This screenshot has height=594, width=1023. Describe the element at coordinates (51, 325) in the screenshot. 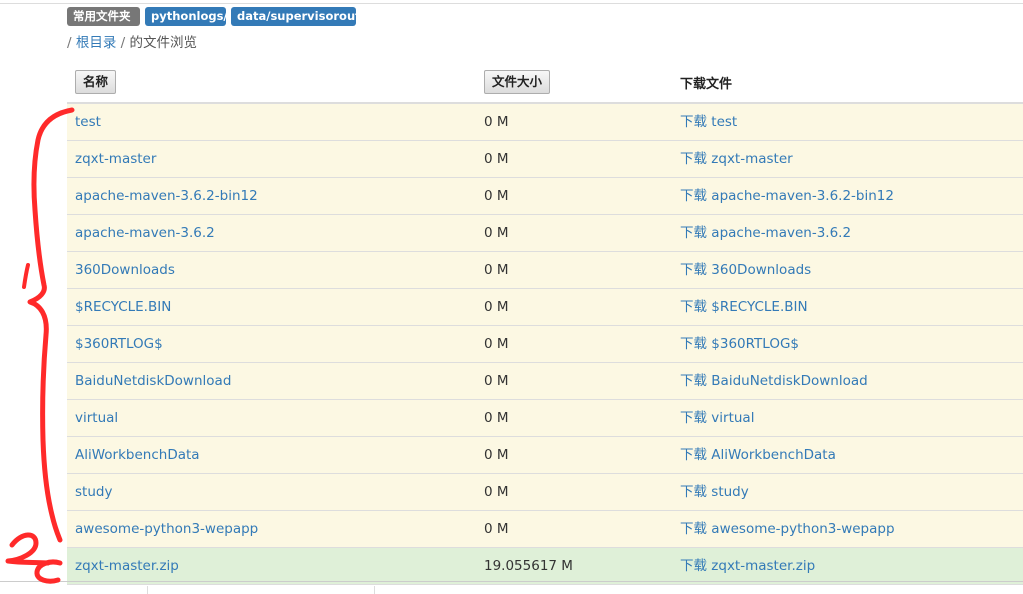

I see `red-brace-stroke` at that location.